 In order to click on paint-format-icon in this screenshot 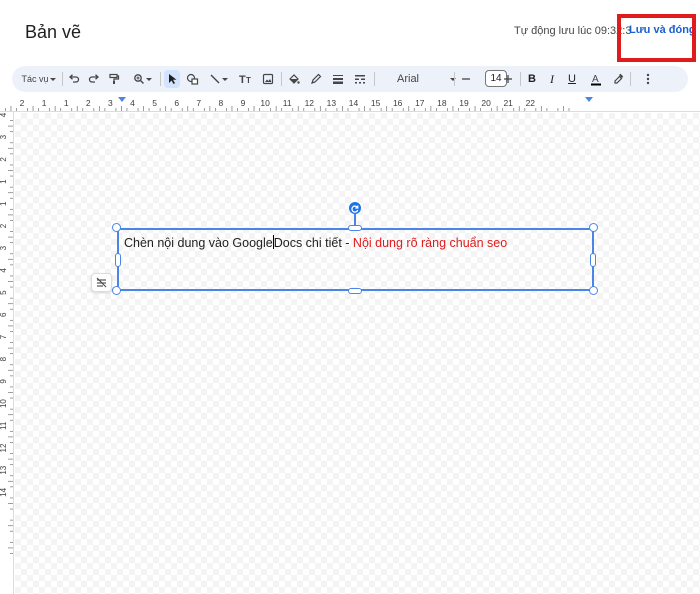, I will do `click(114, 79)`.